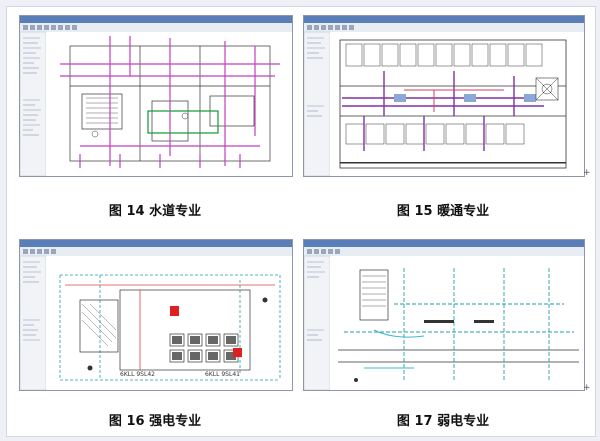  I want to click on figure-16-mark-1: 6KLL 9SL42, so click(137, 374).